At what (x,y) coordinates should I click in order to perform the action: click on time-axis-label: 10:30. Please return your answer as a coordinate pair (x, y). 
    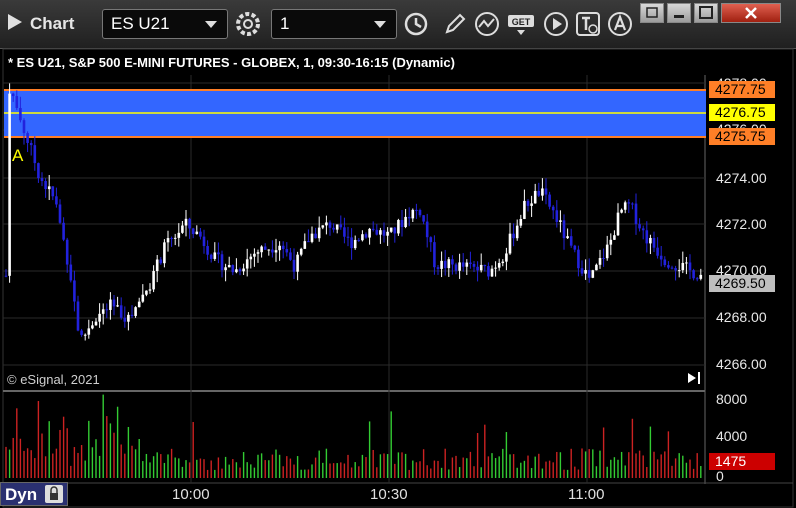
    Looking at the image, I should click on (389, 494).